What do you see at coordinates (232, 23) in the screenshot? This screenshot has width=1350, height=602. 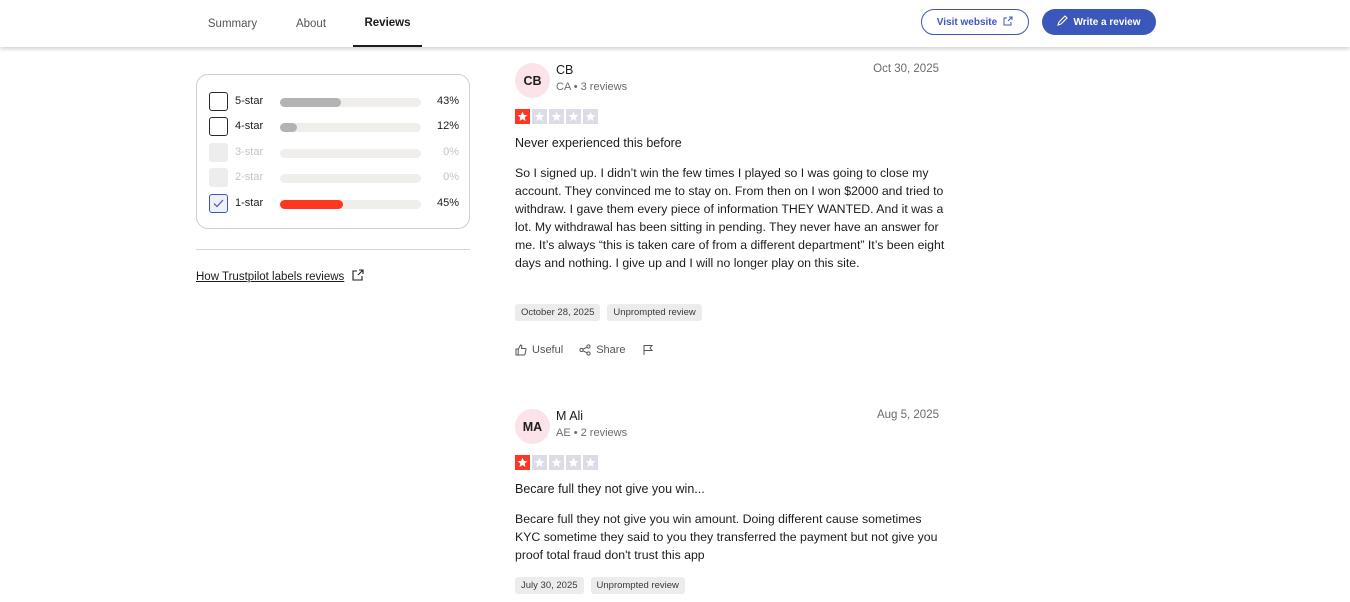 I see `tab-summary: Summary` at bounding box center [232, 23].